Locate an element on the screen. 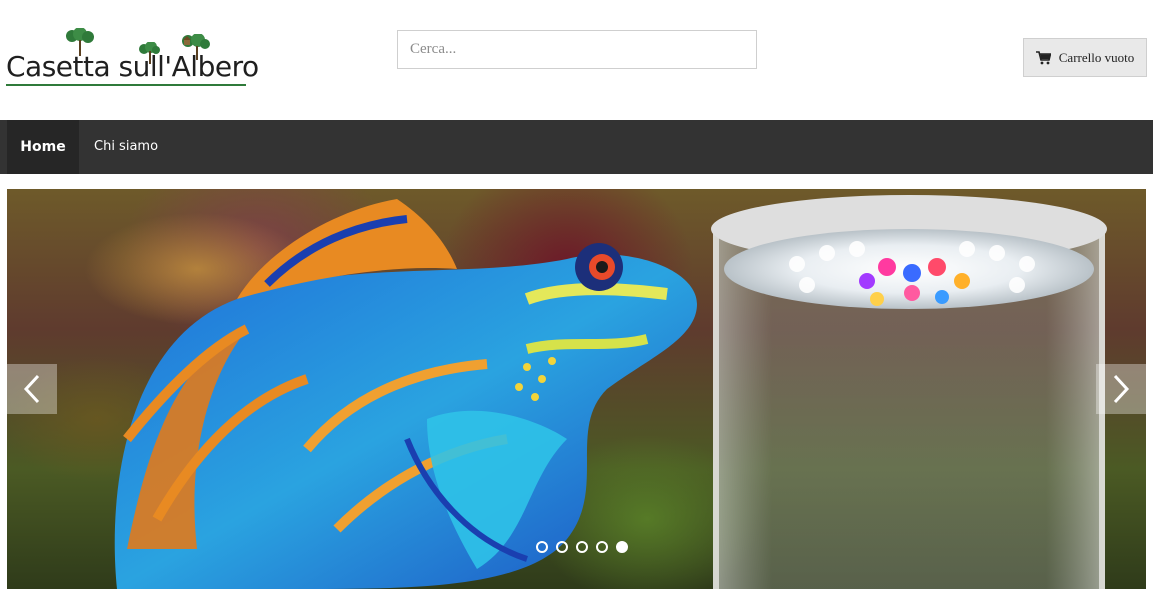  site-logo: Casetta sull'Albero is located at coordinates (132, 59).